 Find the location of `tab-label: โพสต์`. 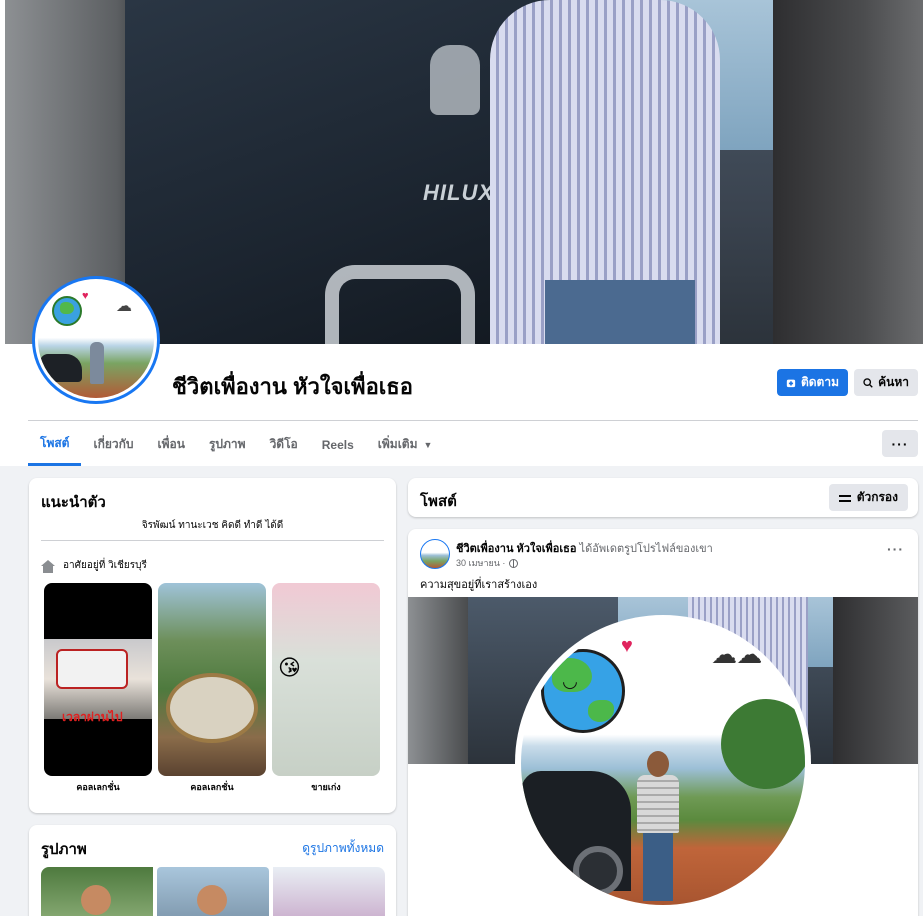

tab-label: โพสต์ is located at coordinates (55, 442).